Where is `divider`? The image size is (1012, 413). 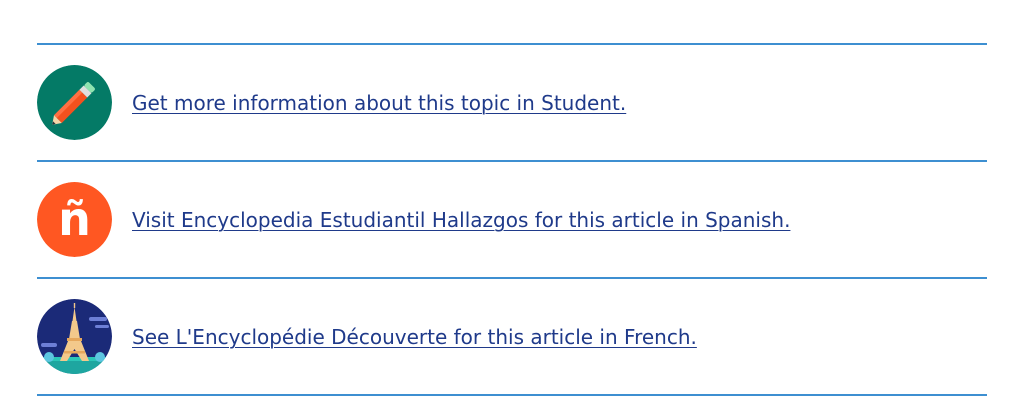 divider is located at coordinates (512, 395).